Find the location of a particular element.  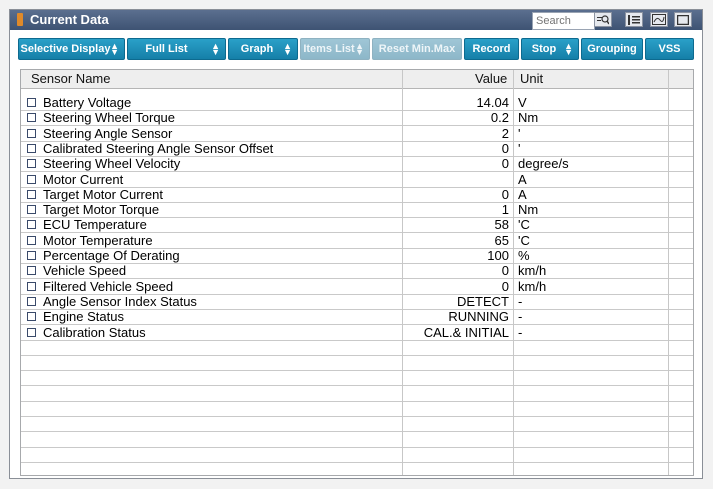

full-list-dropdown: Full List ▲ ▼ is located at coordinates (176, 49).